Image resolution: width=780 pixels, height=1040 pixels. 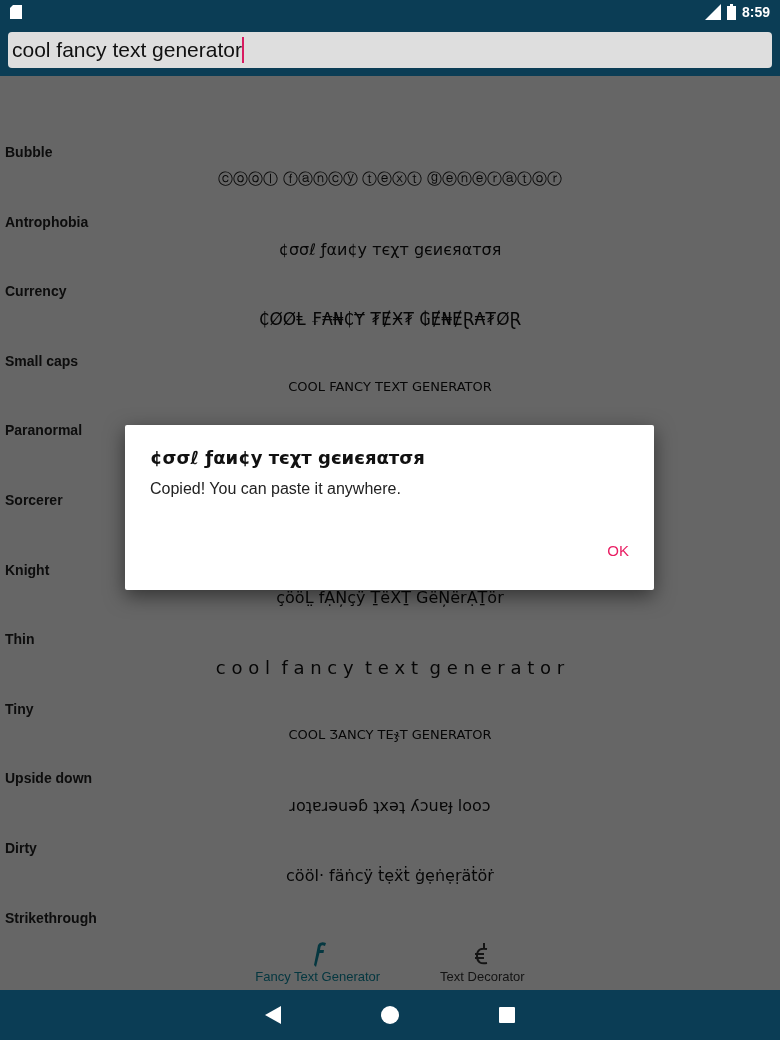 What do you see at coordinates (390, 386) in the screenshot?
I see `styled-text: COOL FANCY TEXT GENERATOR` at bounding box center [390, 386].